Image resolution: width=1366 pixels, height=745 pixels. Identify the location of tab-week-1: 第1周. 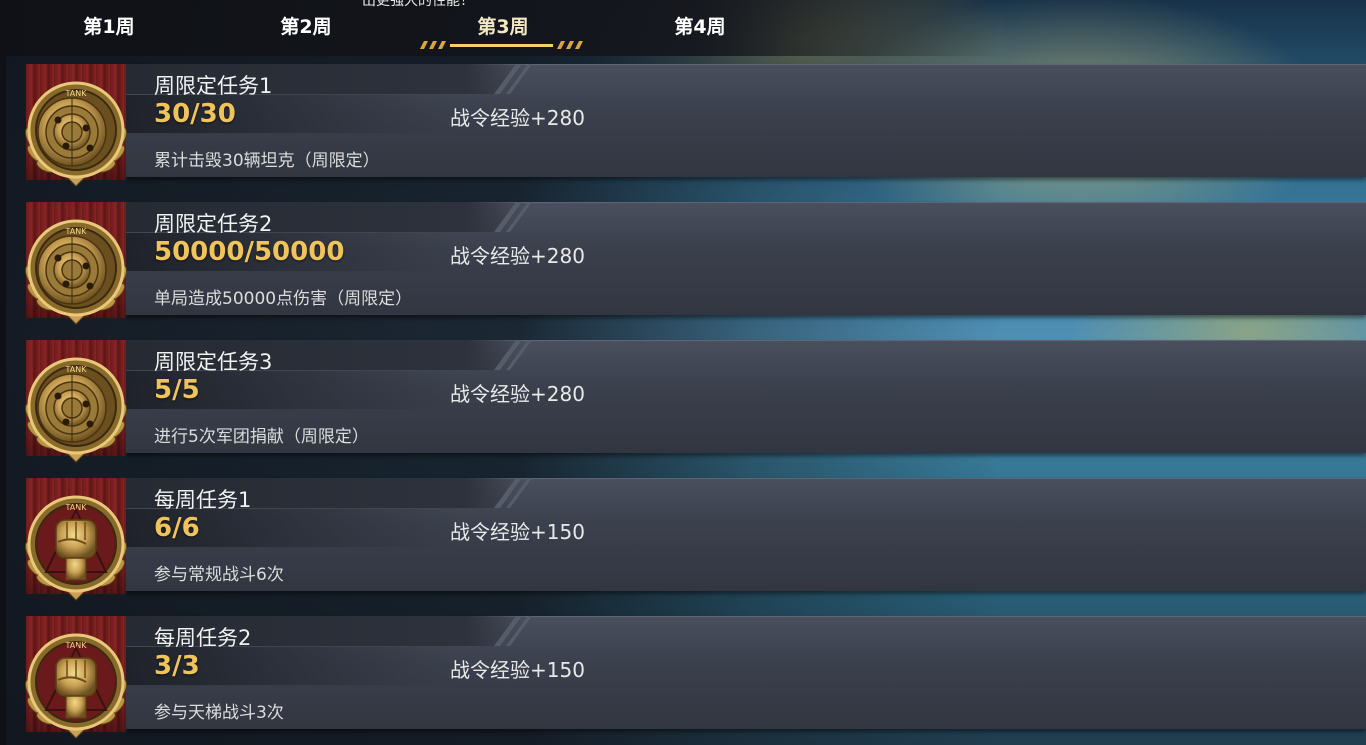
(109, 25).